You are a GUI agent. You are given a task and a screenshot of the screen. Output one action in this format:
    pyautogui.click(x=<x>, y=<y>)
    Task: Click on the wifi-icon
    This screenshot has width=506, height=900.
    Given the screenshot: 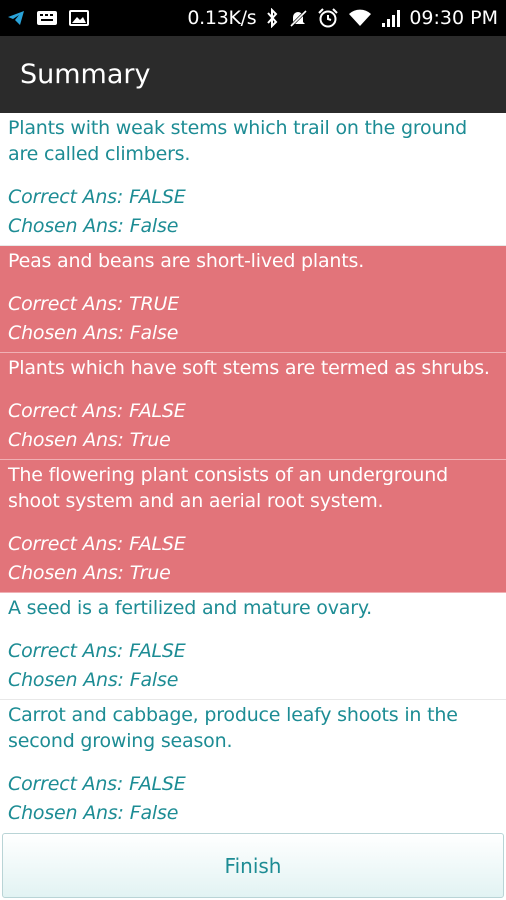 What is the action you would take?
    pyautogui.click(x=360, y=18)
    